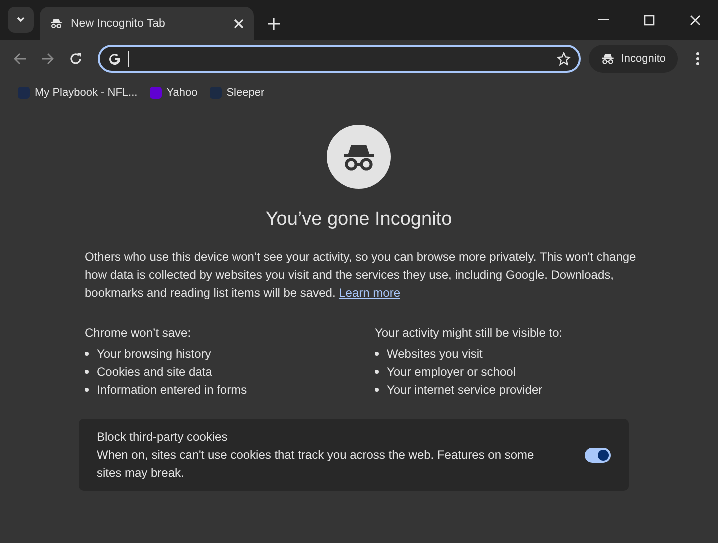  I want to click on browser-tab: New Incognito Tab, so click(147, 23).